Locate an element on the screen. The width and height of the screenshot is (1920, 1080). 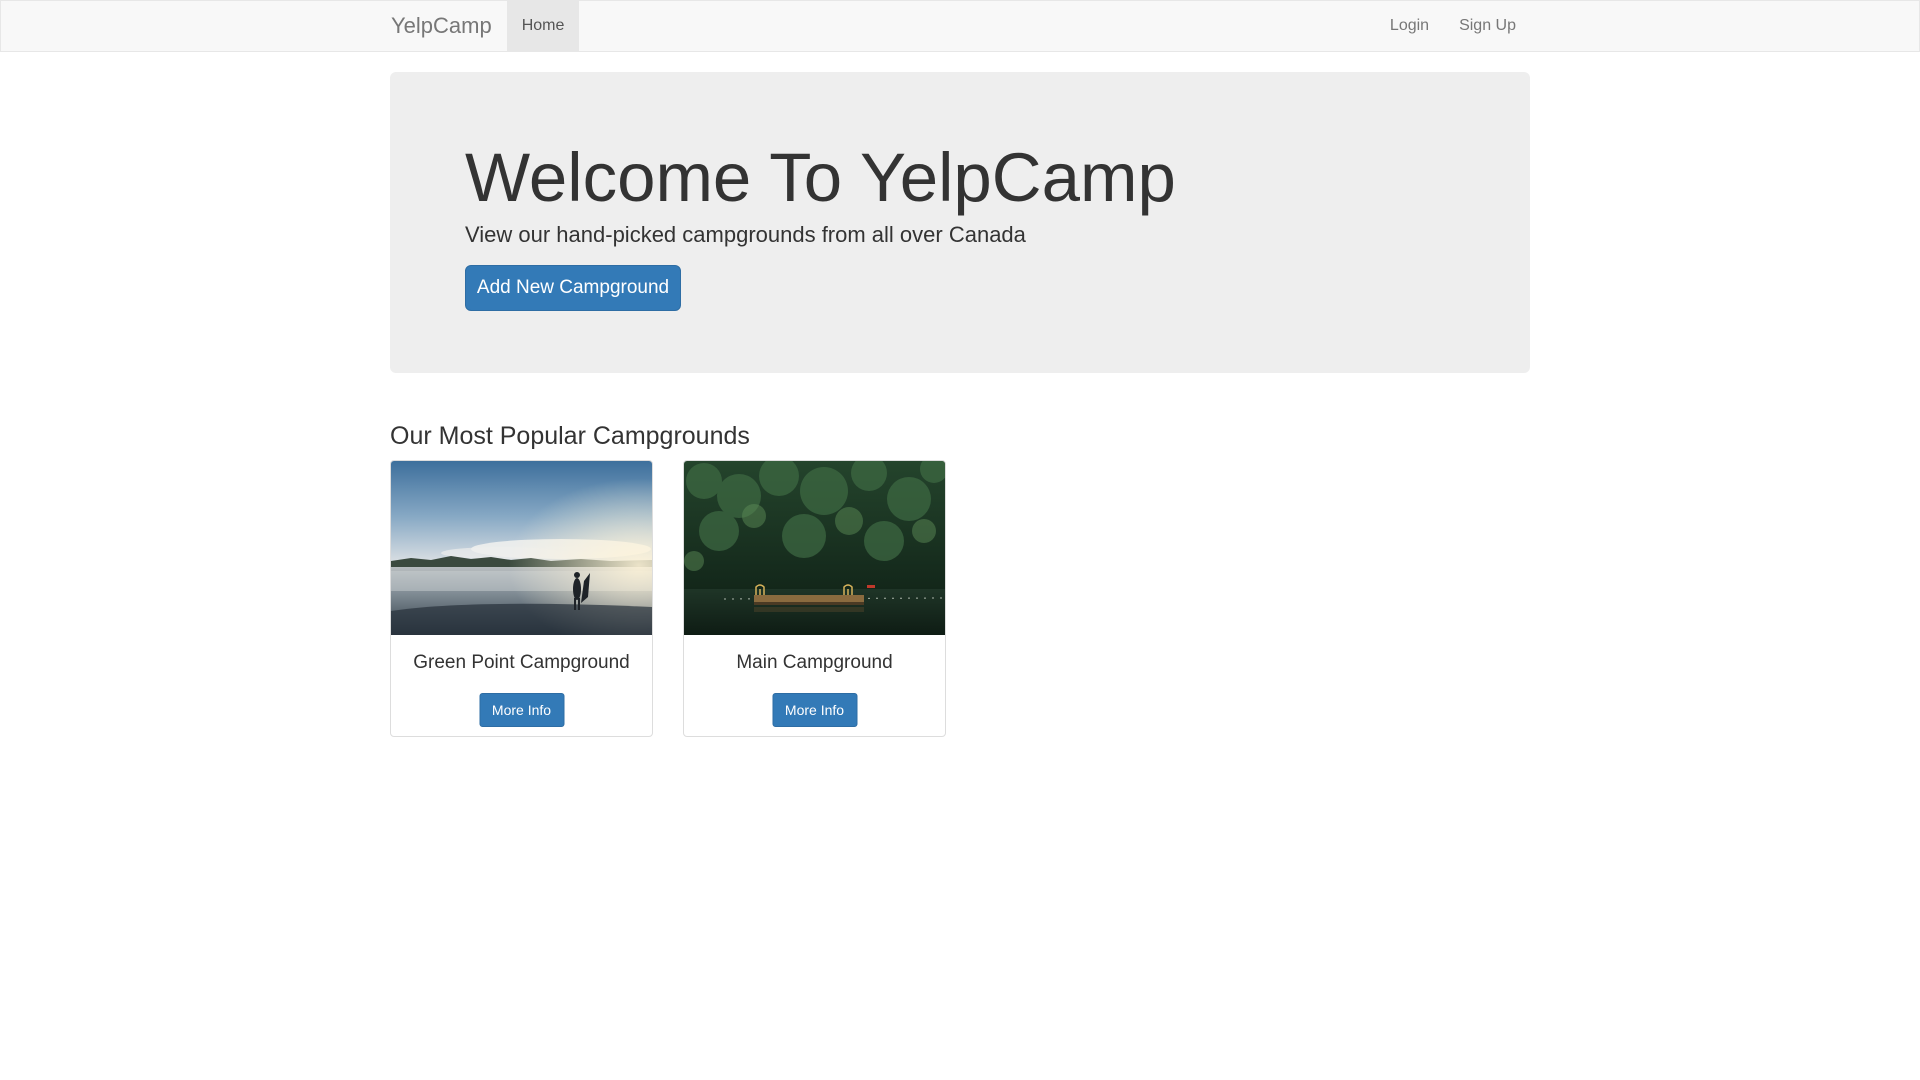
campground-card: Green Point Campground More Info is located at coordinates (521, 598).